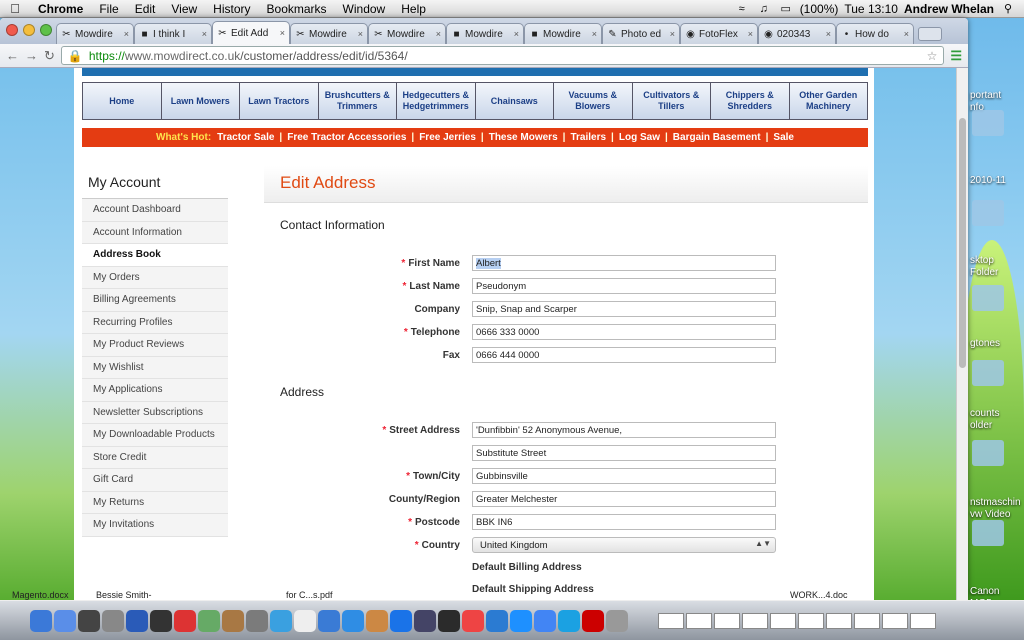 Image resolution: width=1024 pixels, height=640 pixels. What do you see at coordinates (719, 33) in the screenshot?
I see `browser-tab: ◉ FotoFlex ×` at bounding box center [719, 33].